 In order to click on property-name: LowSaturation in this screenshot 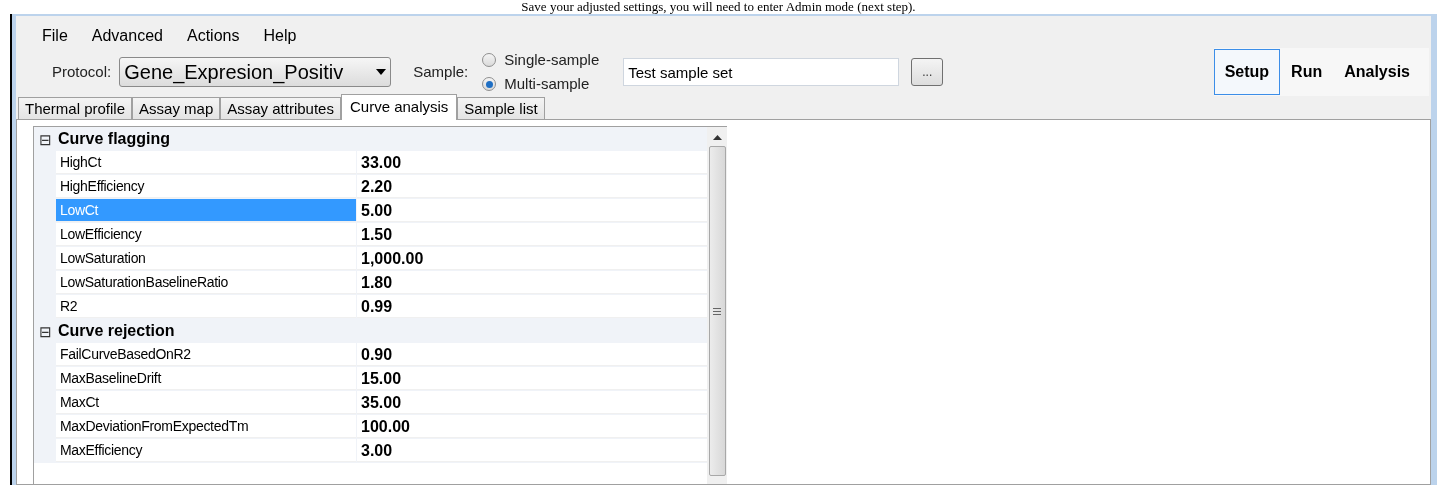, I will do `click(206, 258)`.